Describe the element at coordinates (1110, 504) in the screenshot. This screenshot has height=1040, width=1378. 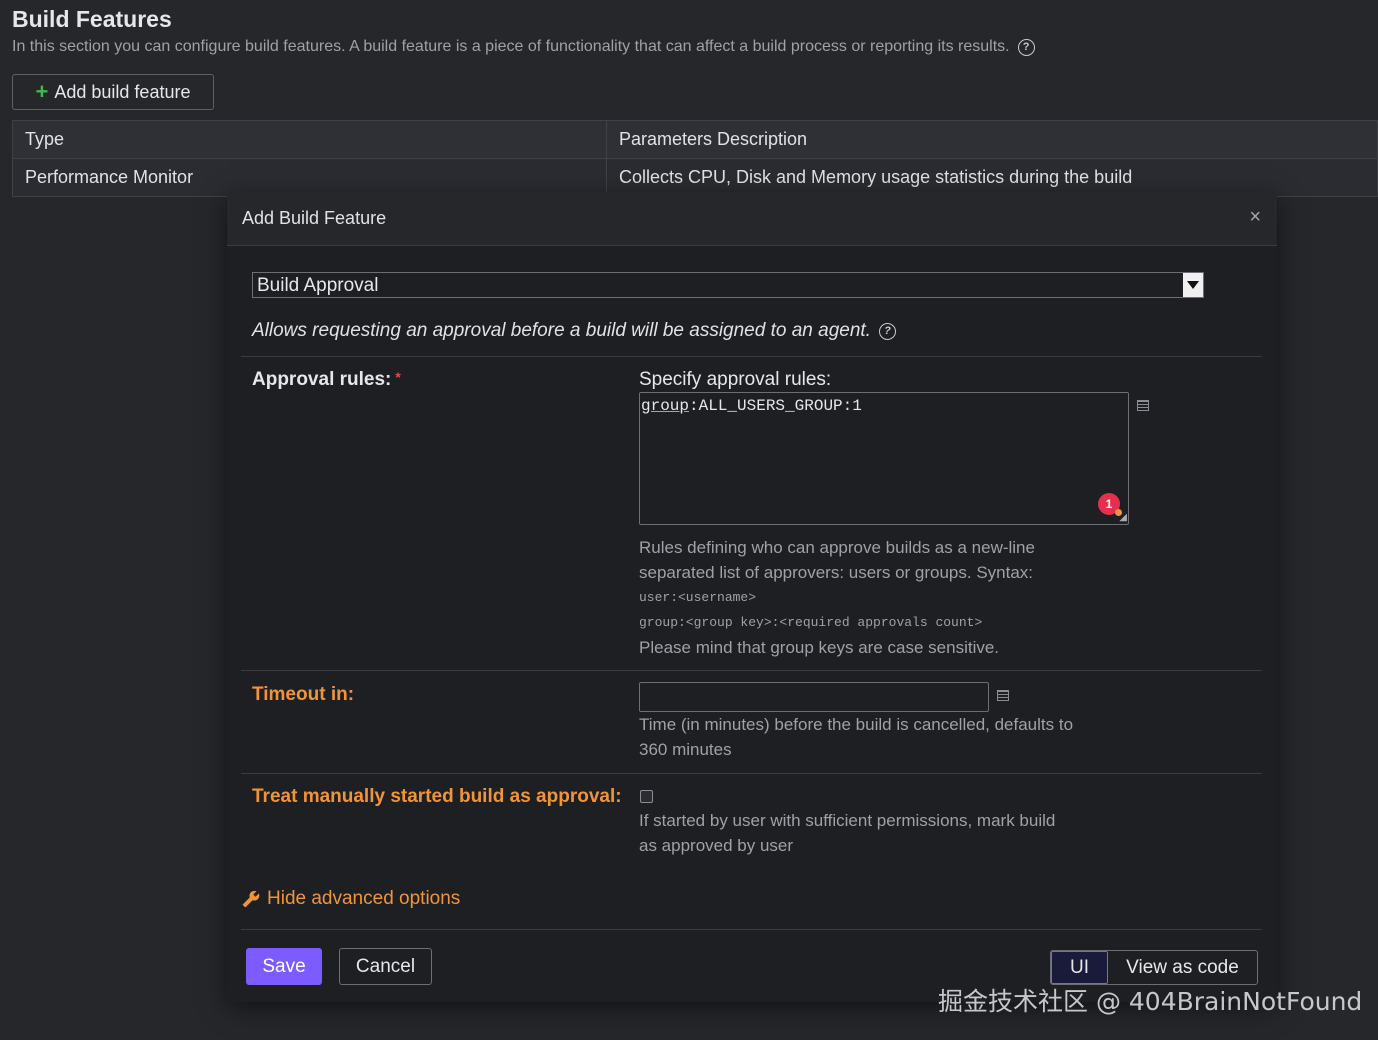
I see `error-badge: 1` at that location.